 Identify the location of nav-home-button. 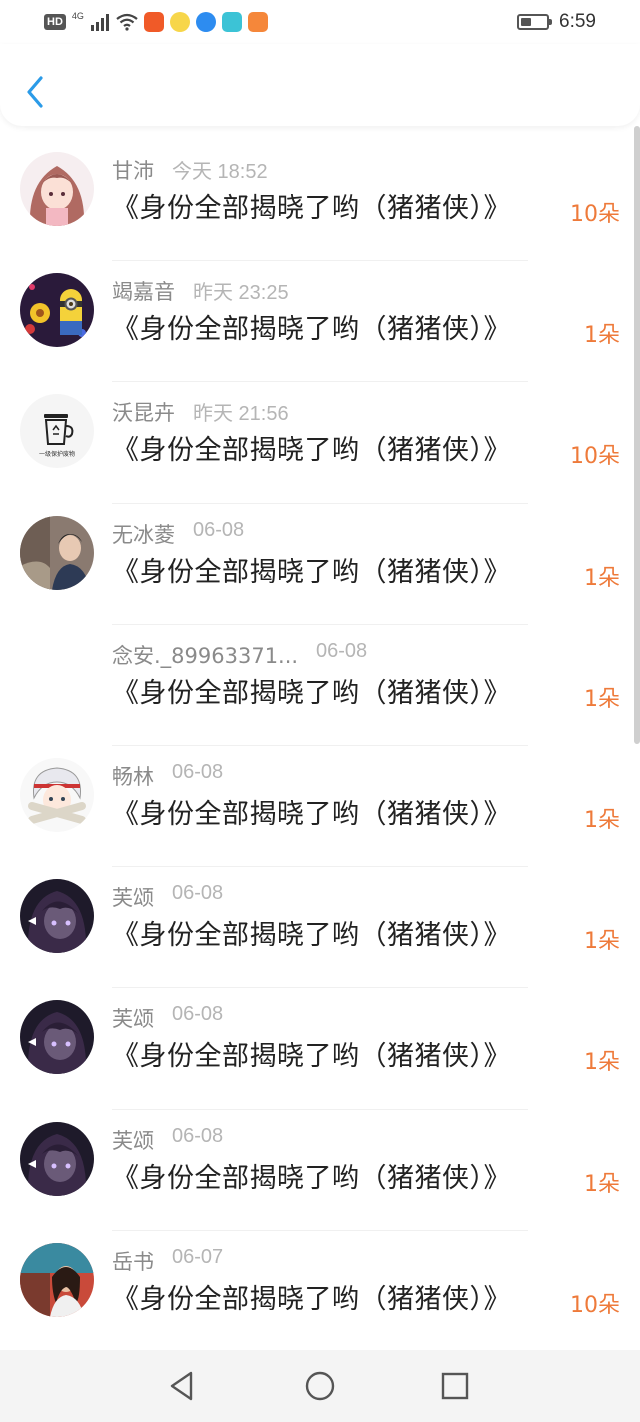
(320, 1386).